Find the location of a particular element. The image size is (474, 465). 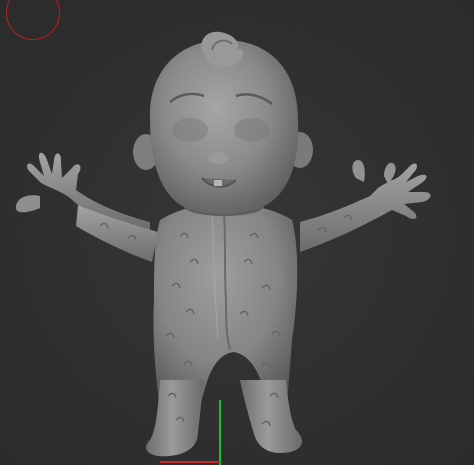

onesie-body is located at coordinates (225, 307).